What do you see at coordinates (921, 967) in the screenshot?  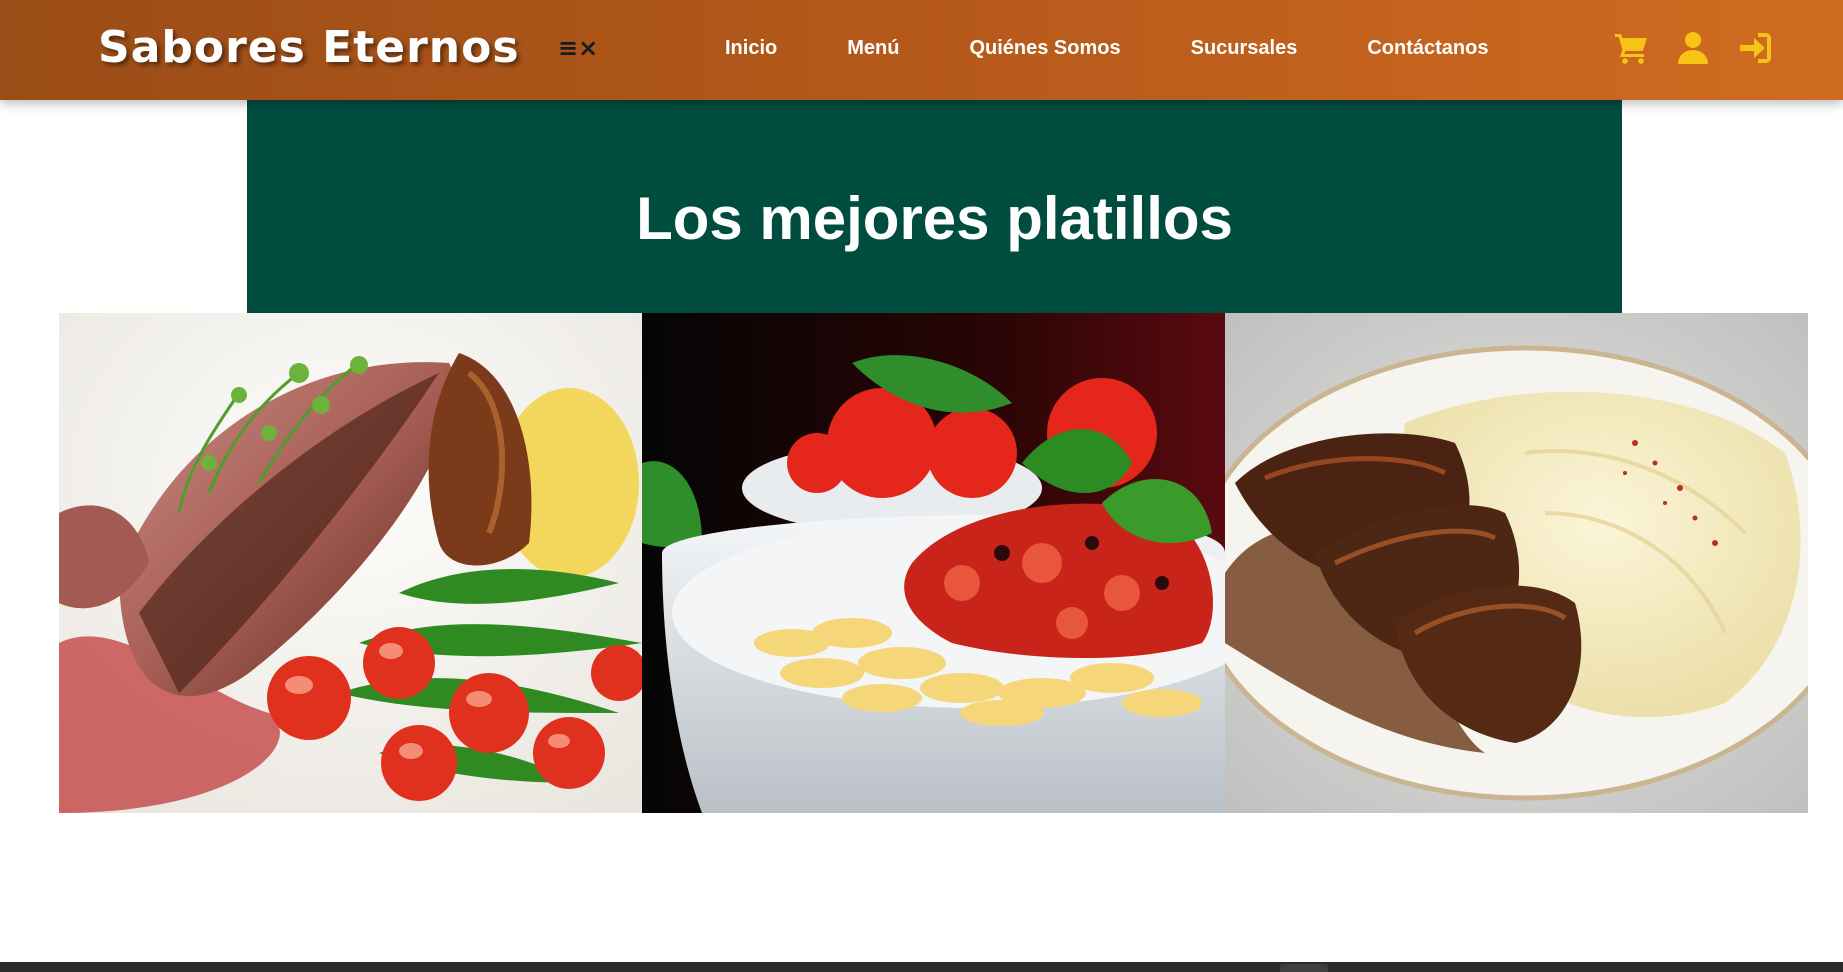 I see `bottom-scrollbar` at bounding box center [921, 967].